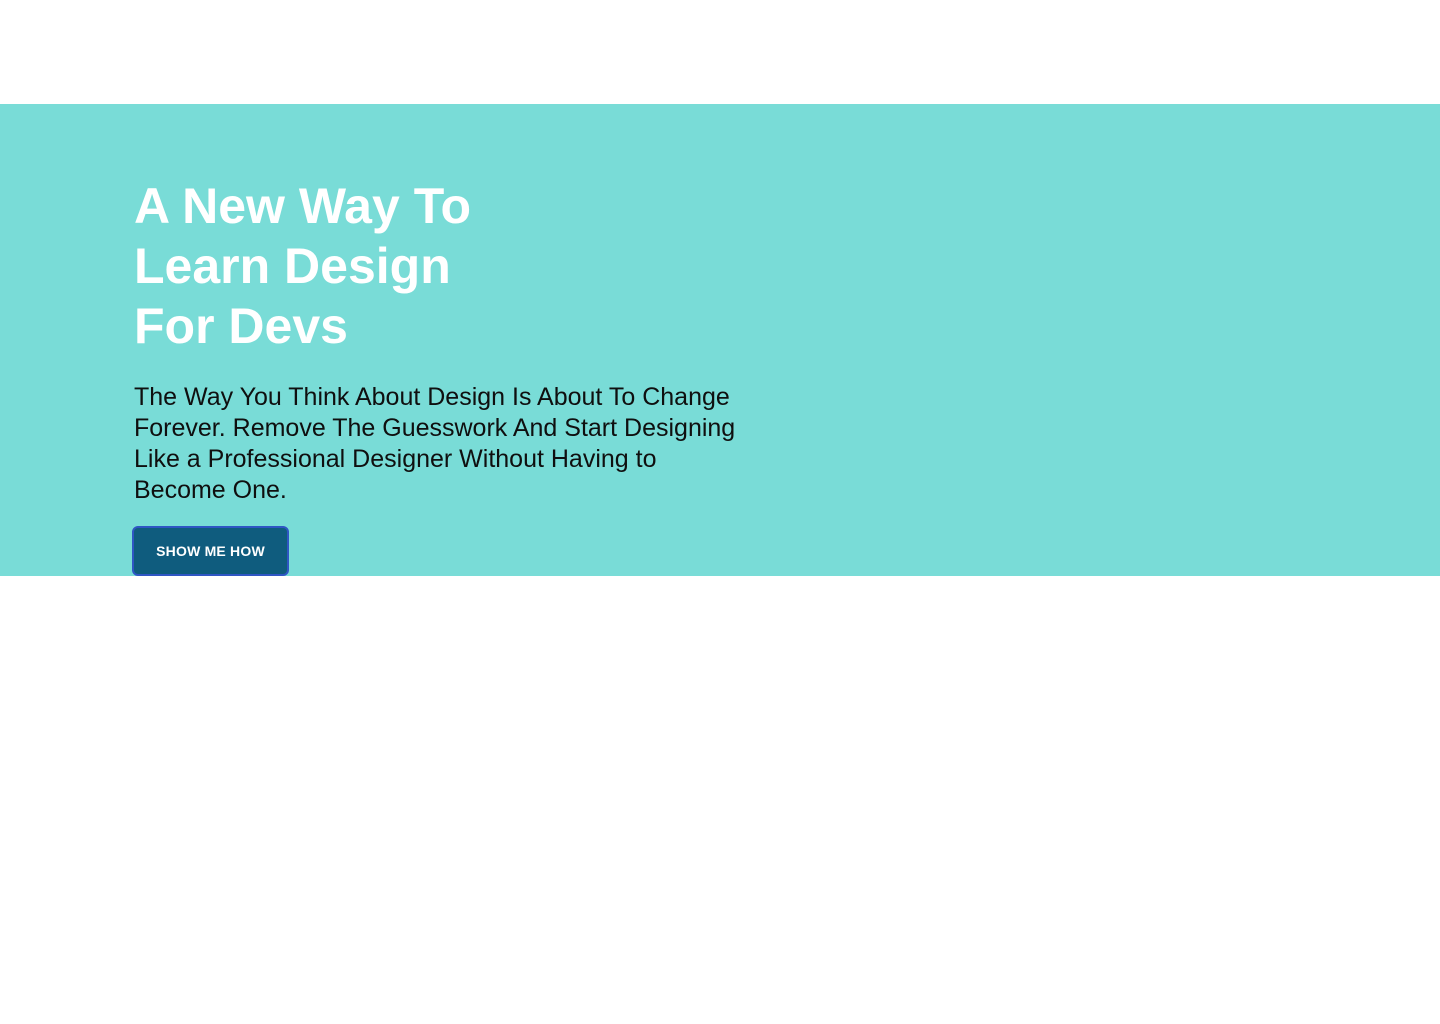 The image size is (1440, 1024). Describe the element at coordinates (303, 206) in the screenshot. I see `hero-title-line-1: A New Way To` at that location.